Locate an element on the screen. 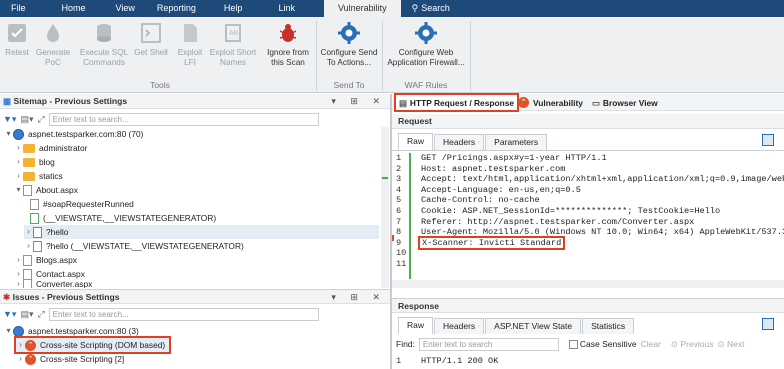 This screenshot has width=784, height=369. tab-parameters: Parameters is located at coordinates (516, 142).